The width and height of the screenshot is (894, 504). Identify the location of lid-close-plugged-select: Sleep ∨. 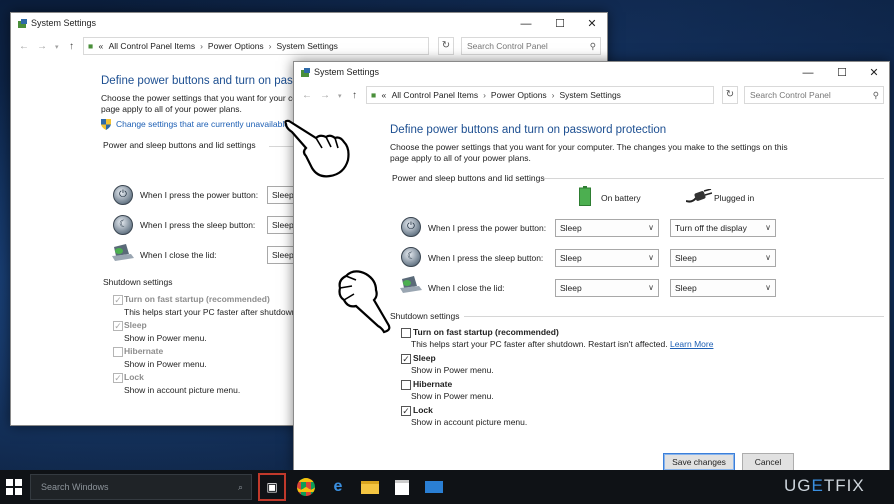
(723, 288).